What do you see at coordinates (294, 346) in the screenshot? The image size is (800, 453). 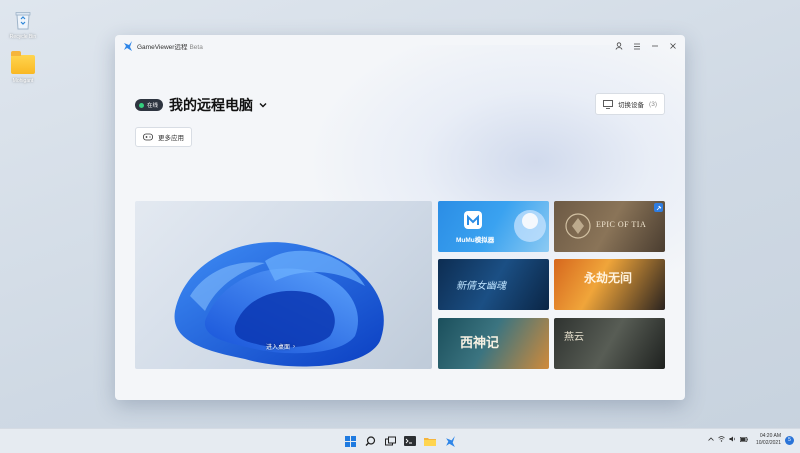 I see `chevron-right-icon: ›` at bounding box center [294, 346].